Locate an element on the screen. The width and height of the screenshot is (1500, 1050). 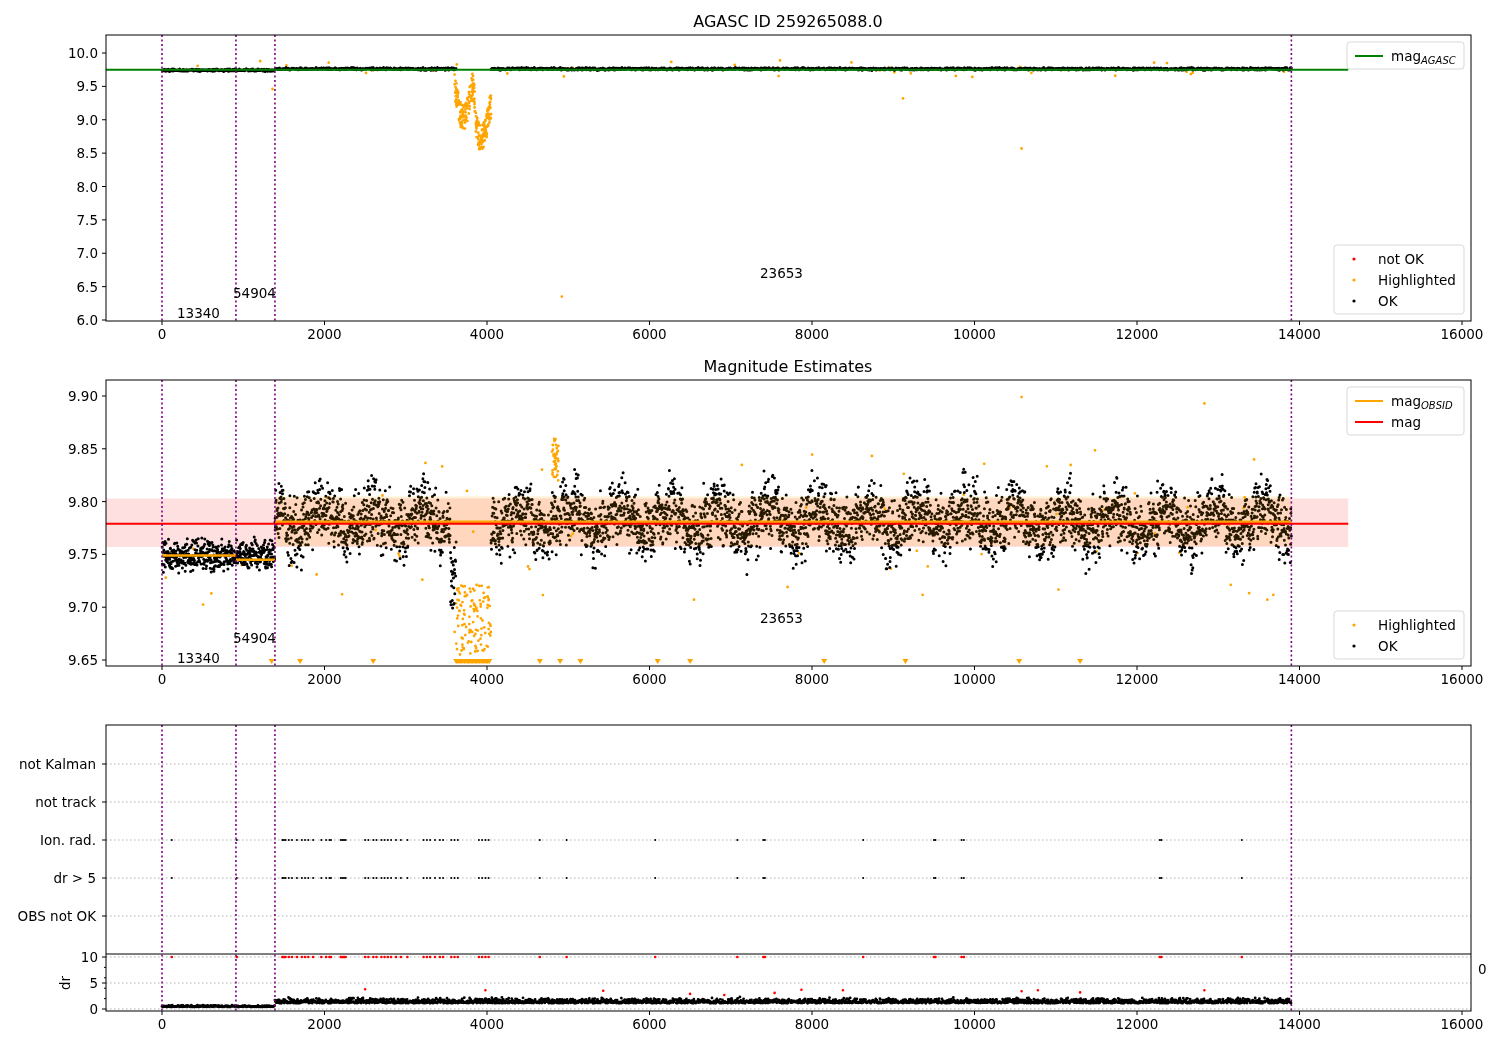
tick-label: 9.0 is located at coordinates (87, 119).